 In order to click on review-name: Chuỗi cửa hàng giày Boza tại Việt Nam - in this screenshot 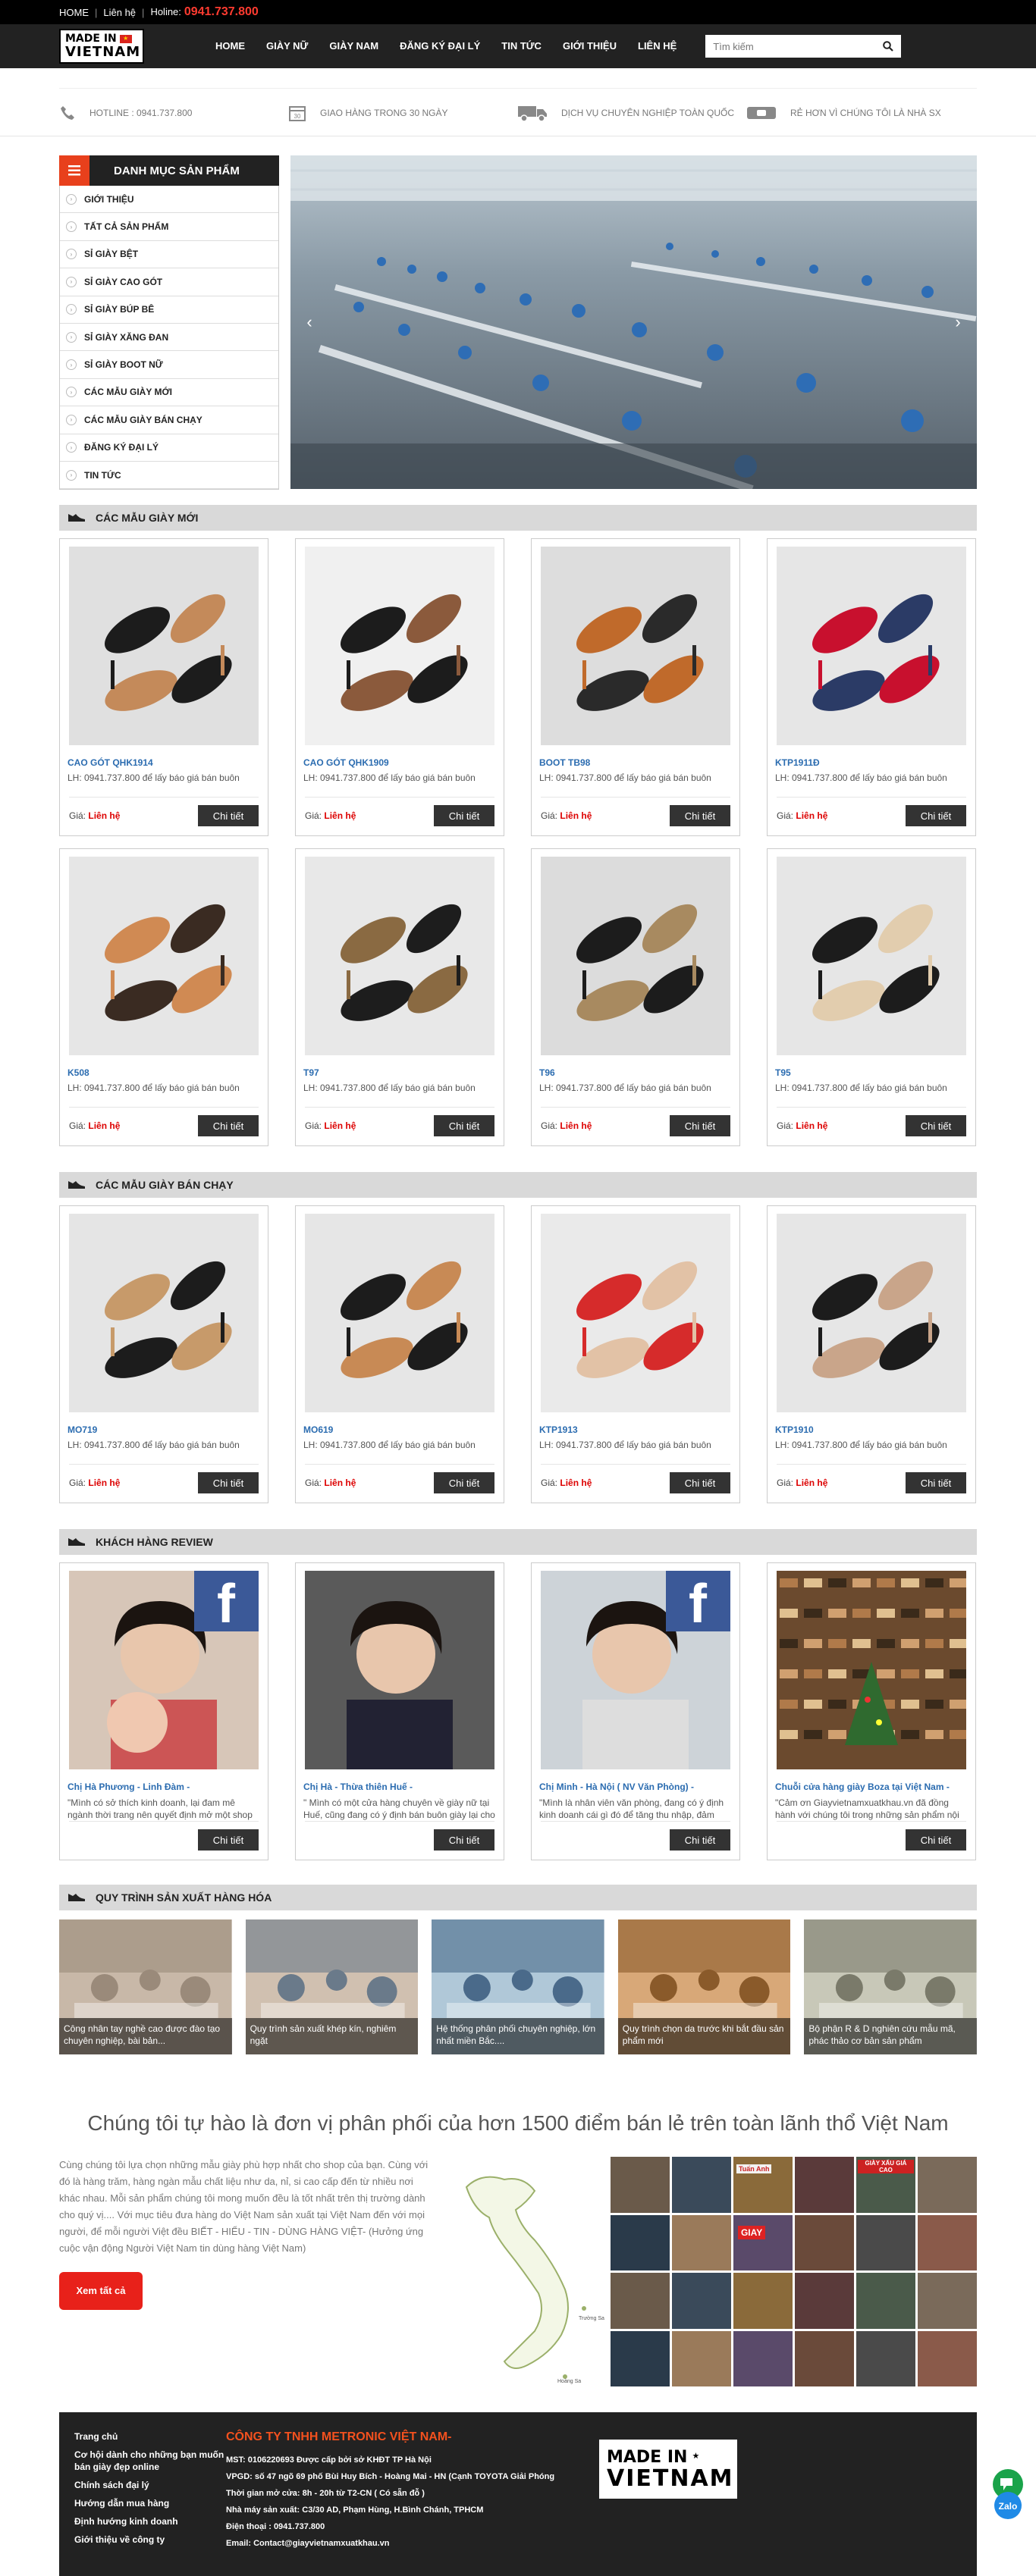, I will do `click(871, 1787)`.